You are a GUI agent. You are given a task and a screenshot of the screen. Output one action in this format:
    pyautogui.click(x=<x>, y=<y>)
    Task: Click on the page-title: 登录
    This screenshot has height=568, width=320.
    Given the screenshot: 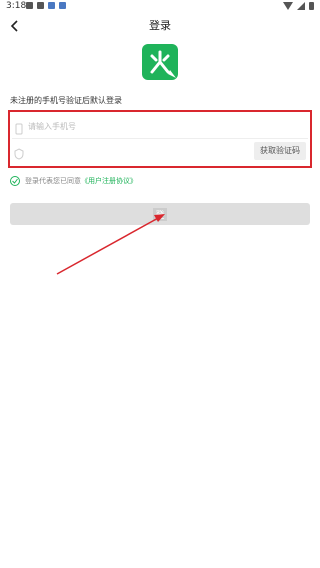 What is the action you would take?
    pyautogui.click(x=160, y=25)
    